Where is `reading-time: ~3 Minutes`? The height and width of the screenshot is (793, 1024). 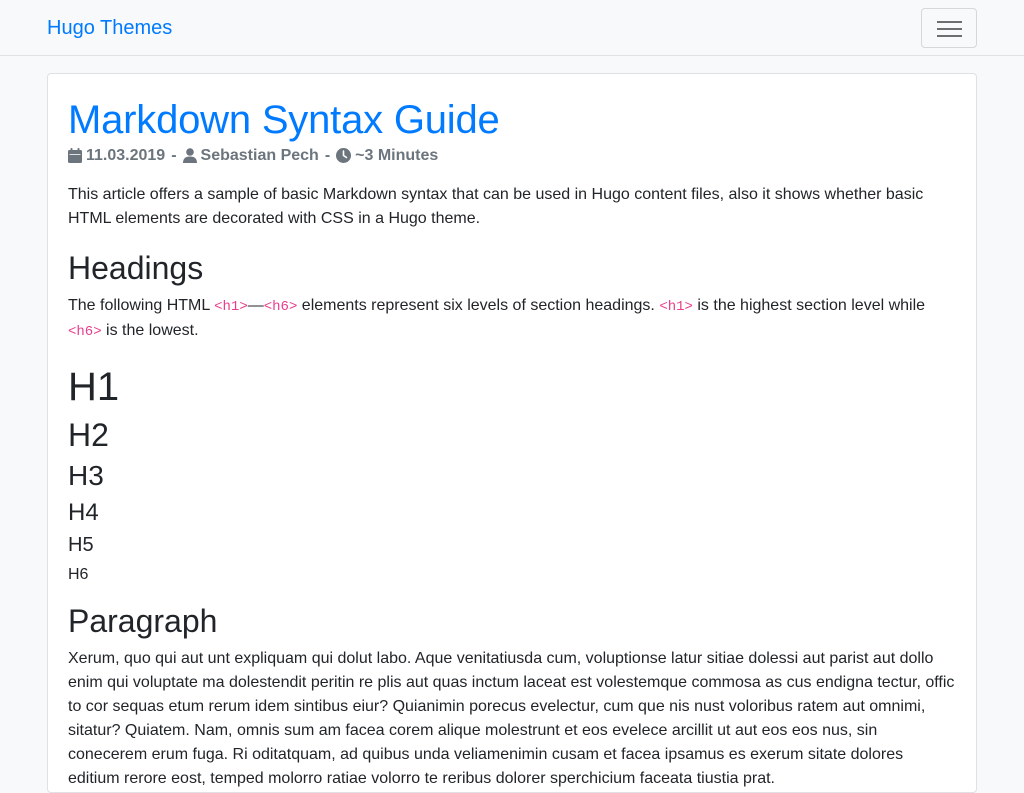
reading-time: ~3 Minutes is located at coordinates (397, 155).